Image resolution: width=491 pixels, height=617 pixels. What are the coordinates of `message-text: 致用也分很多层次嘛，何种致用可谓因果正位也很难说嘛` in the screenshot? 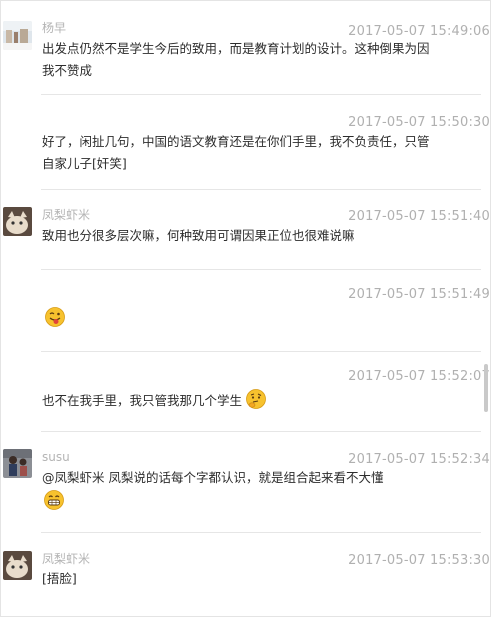 It's located at (198, 235).